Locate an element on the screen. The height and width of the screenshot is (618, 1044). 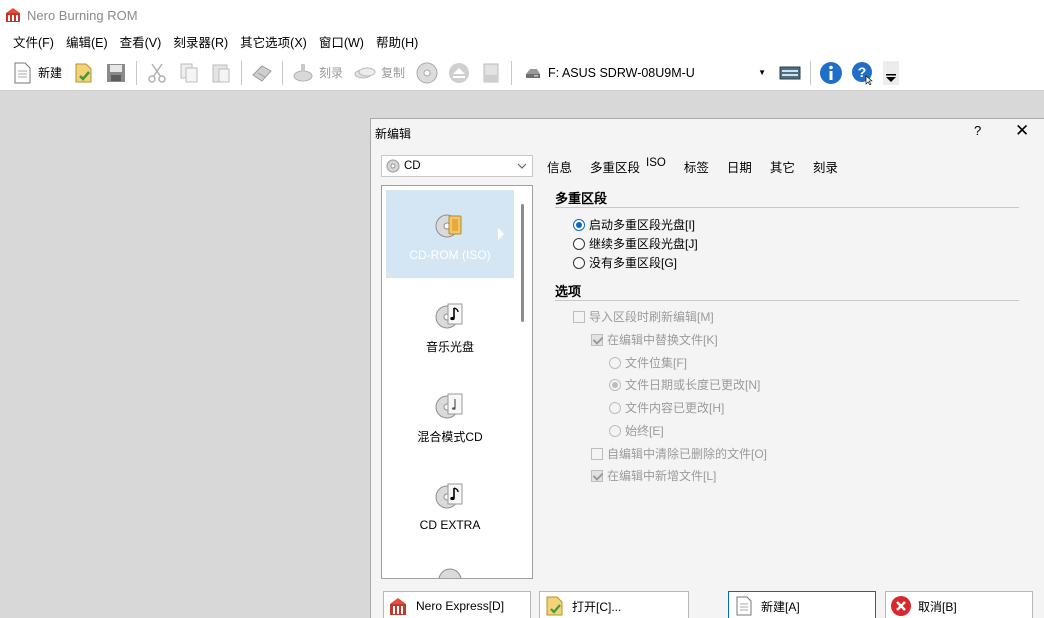
drive-status-icon is located at coordinates (790, 73).